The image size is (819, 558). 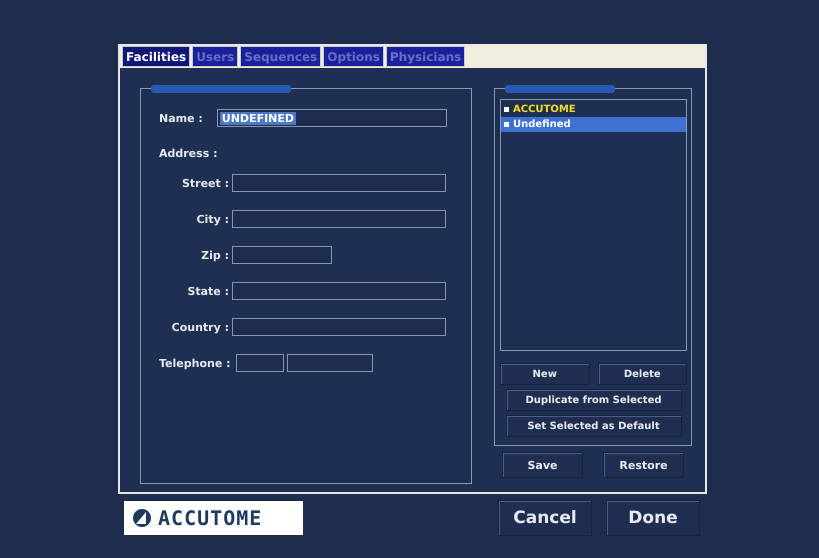 I want to click on phone-number-field, so click(x=329, y=363).